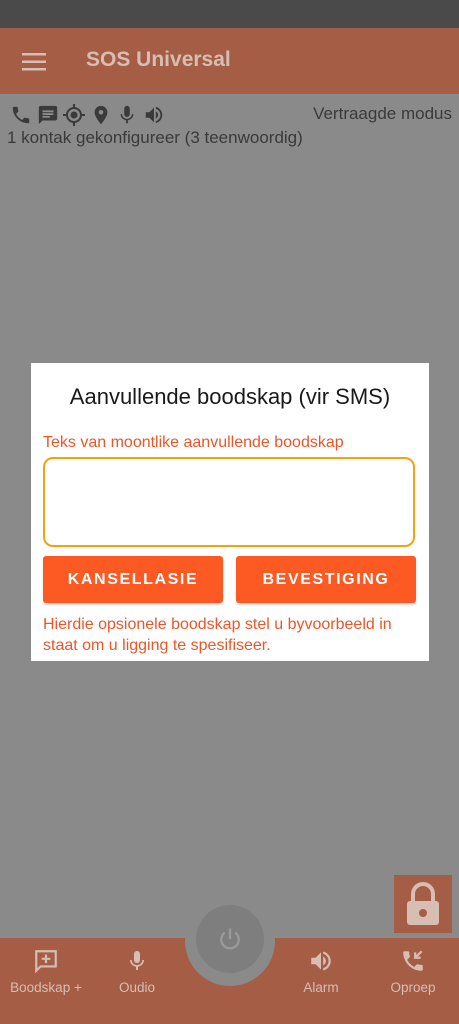  What do you see at coordinates (413, 971) in the screenshot?
I see `nav-call: Oproep` at bounding box center [413, 971].